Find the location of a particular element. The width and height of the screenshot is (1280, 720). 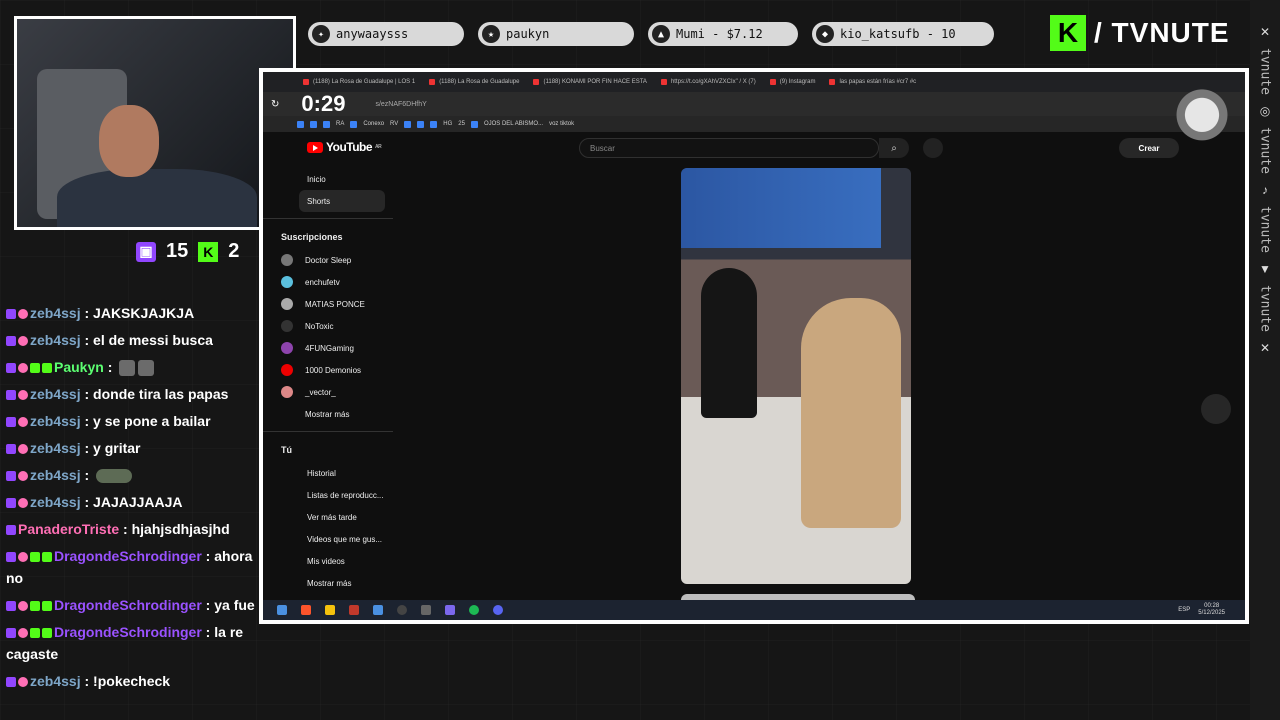

nav-show-more: Mostrar más is located at coordinates (328, 583).